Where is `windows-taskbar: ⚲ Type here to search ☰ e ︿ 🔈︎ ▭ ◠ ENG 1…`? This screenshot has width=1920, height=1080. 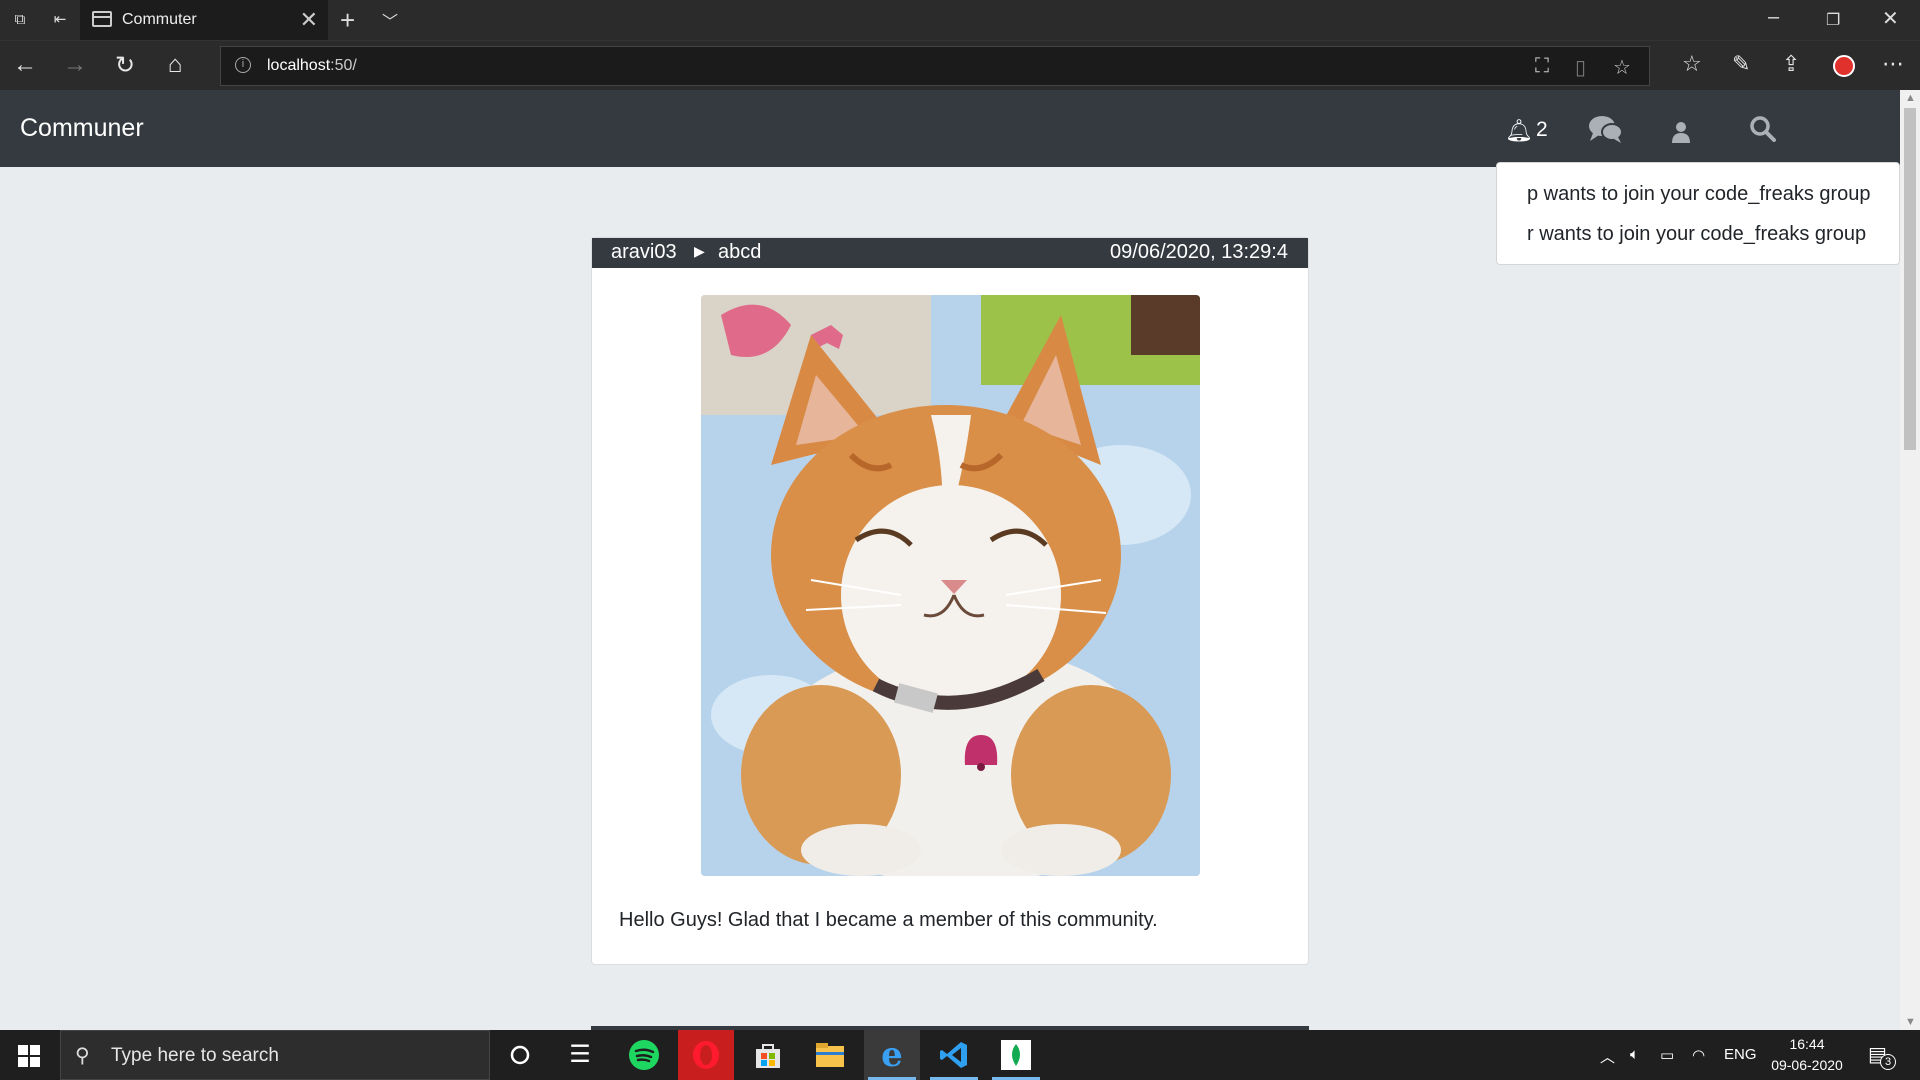 windows-taskbar: ⚲ Type here to search ☰ e ︿ 🔈︎ ▭ ◠ ENG 1… is located at coordinates (960, 1055).